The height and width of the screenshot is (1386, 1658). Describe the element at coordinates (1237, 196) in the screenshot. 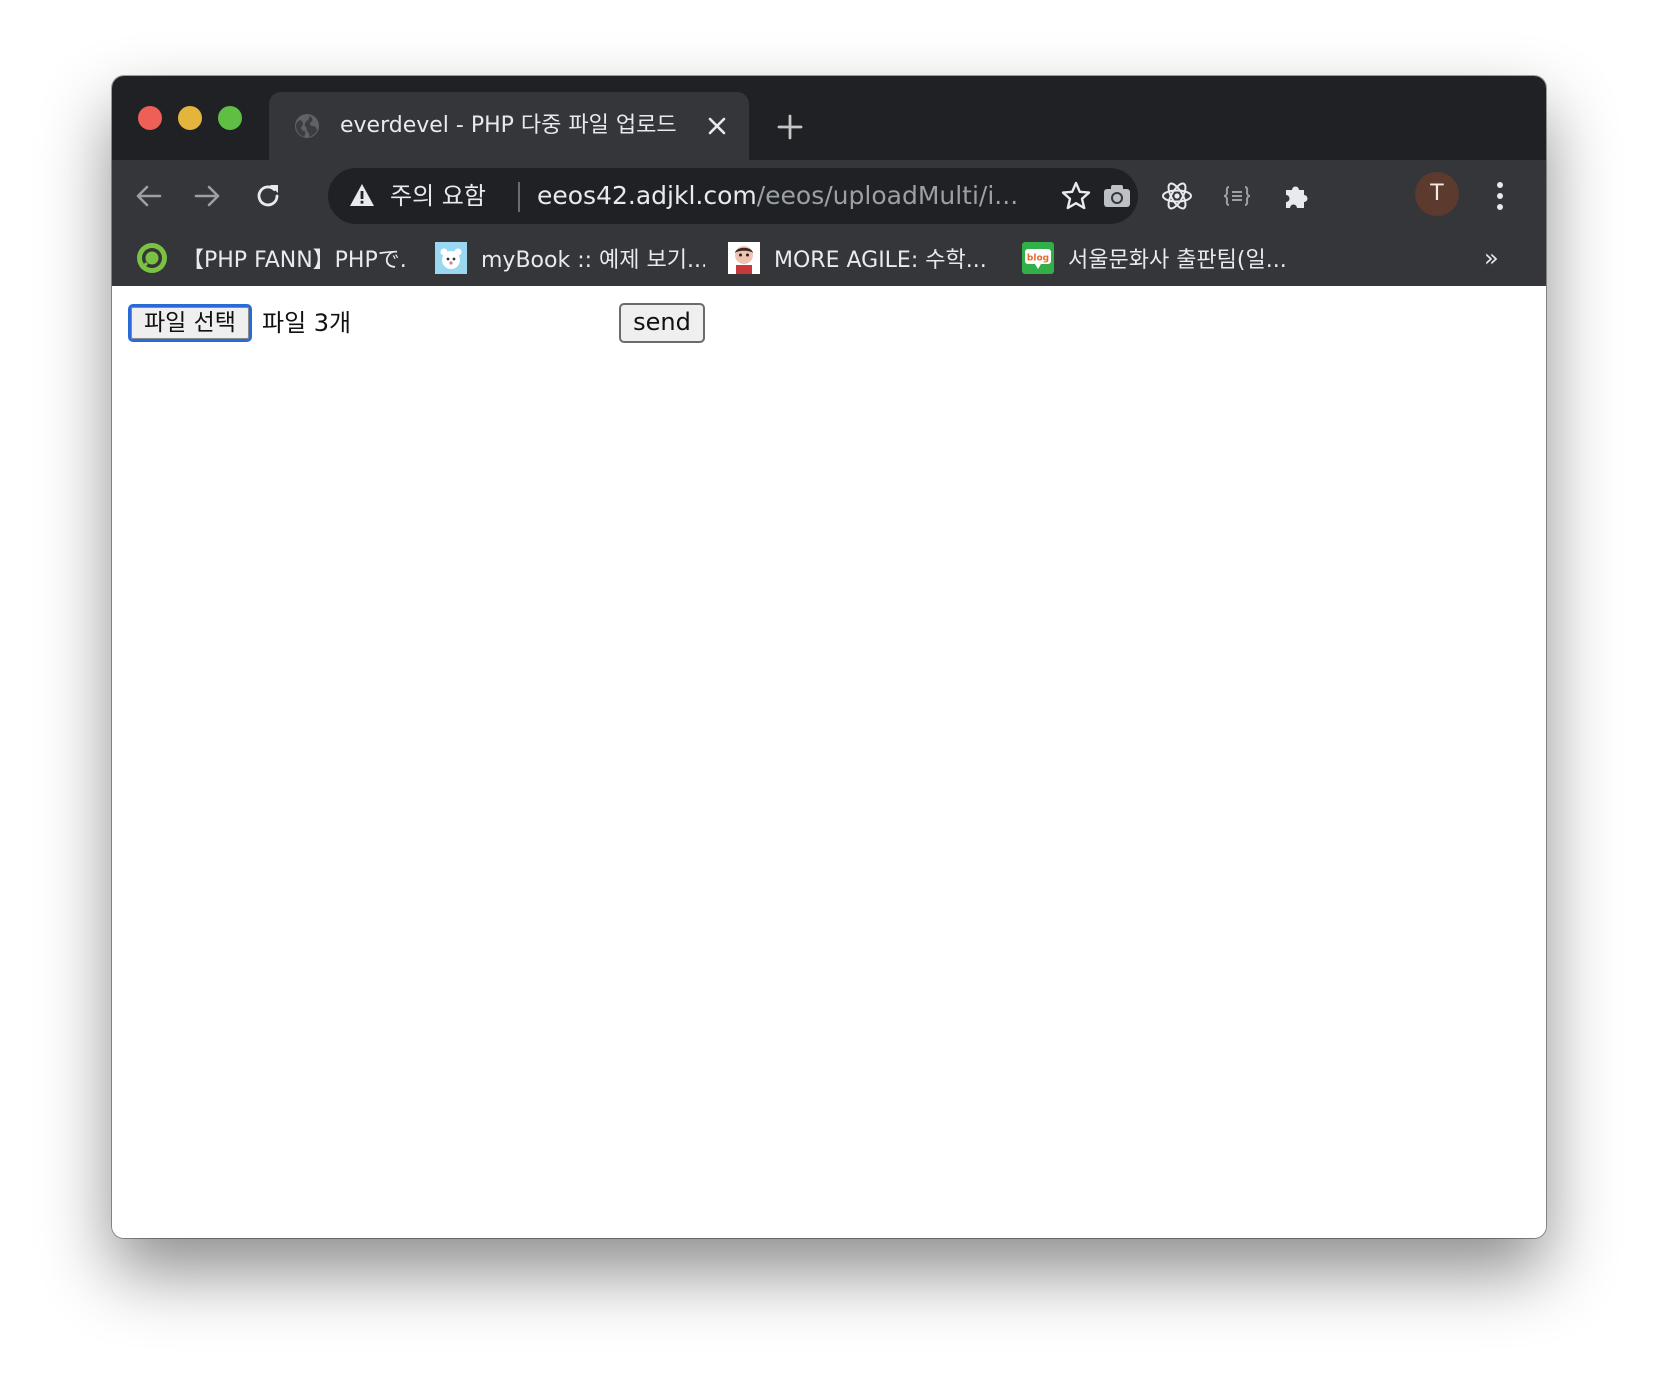

I see `json-viewer-icon` at that location.